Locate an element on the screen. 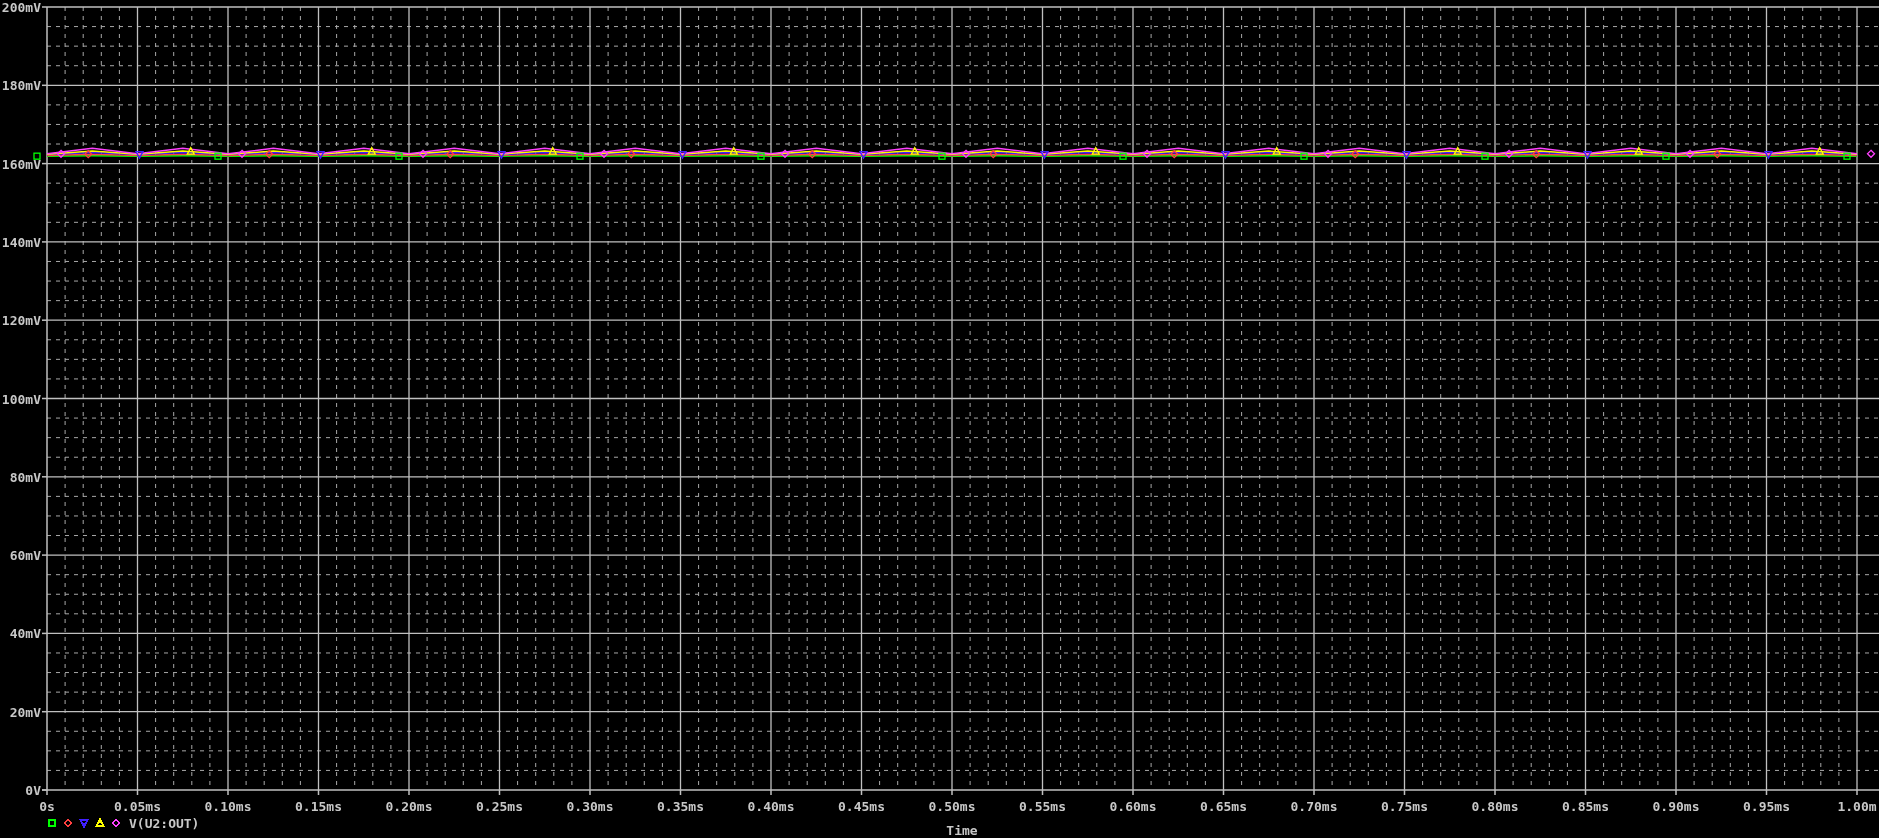 The height and width of the screenshot is (838, 1879). axis-tick-label: 0.30ms is located at coordinates (590, 806).